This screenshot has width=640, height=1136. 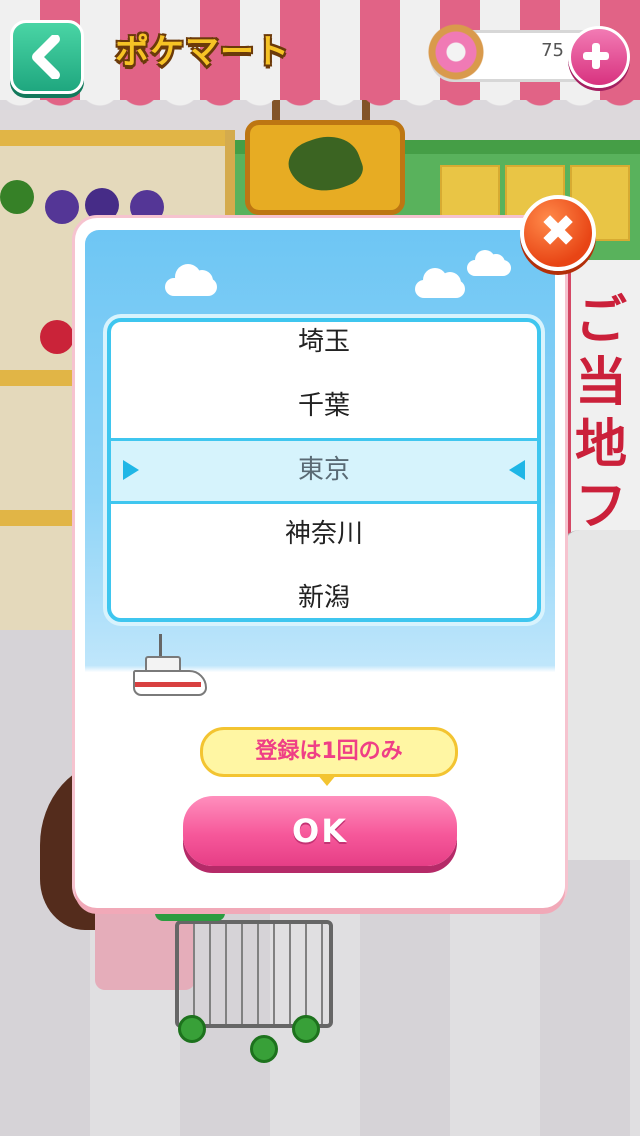 What do you see at coordinates (320, 831) in the screenshot?
I see `ok-button: OK` at bounding box center [320, 831].